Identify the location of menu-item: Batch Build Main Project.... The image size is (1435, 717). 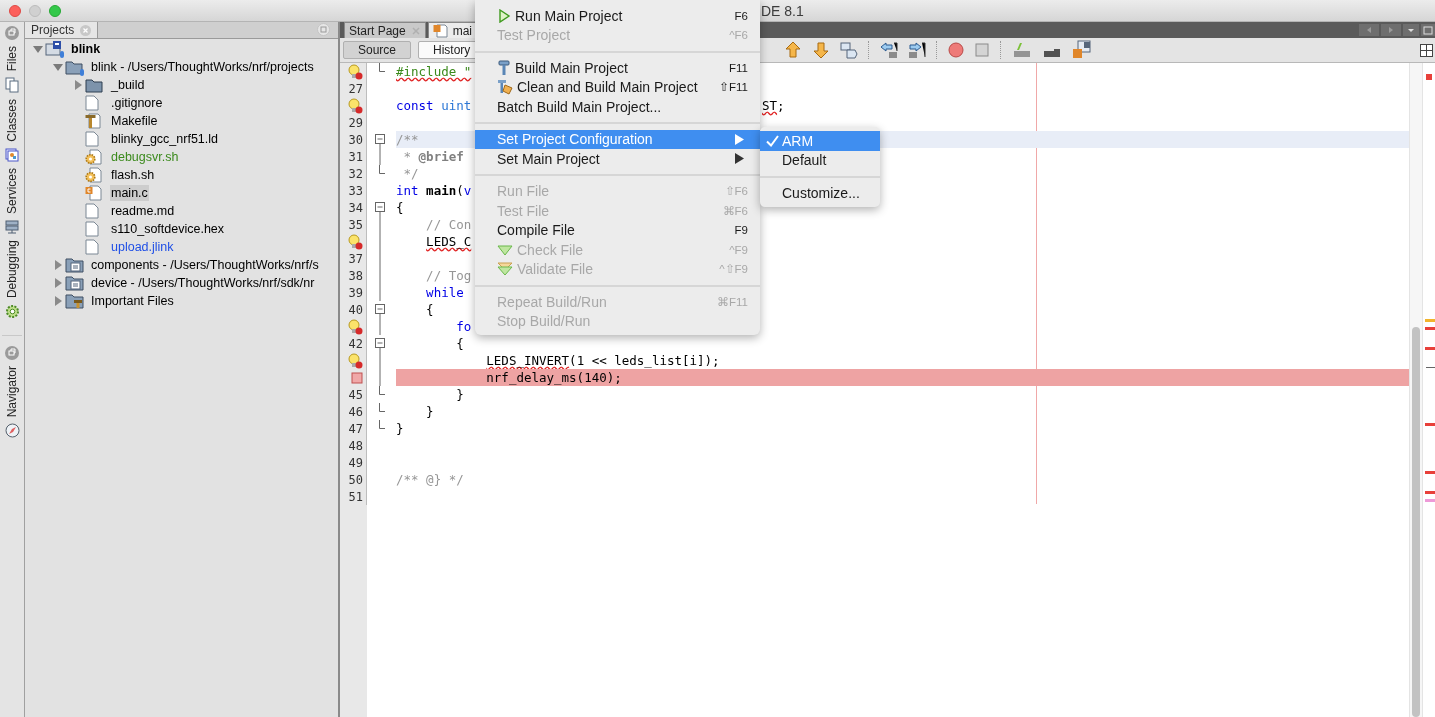
(617, 107).